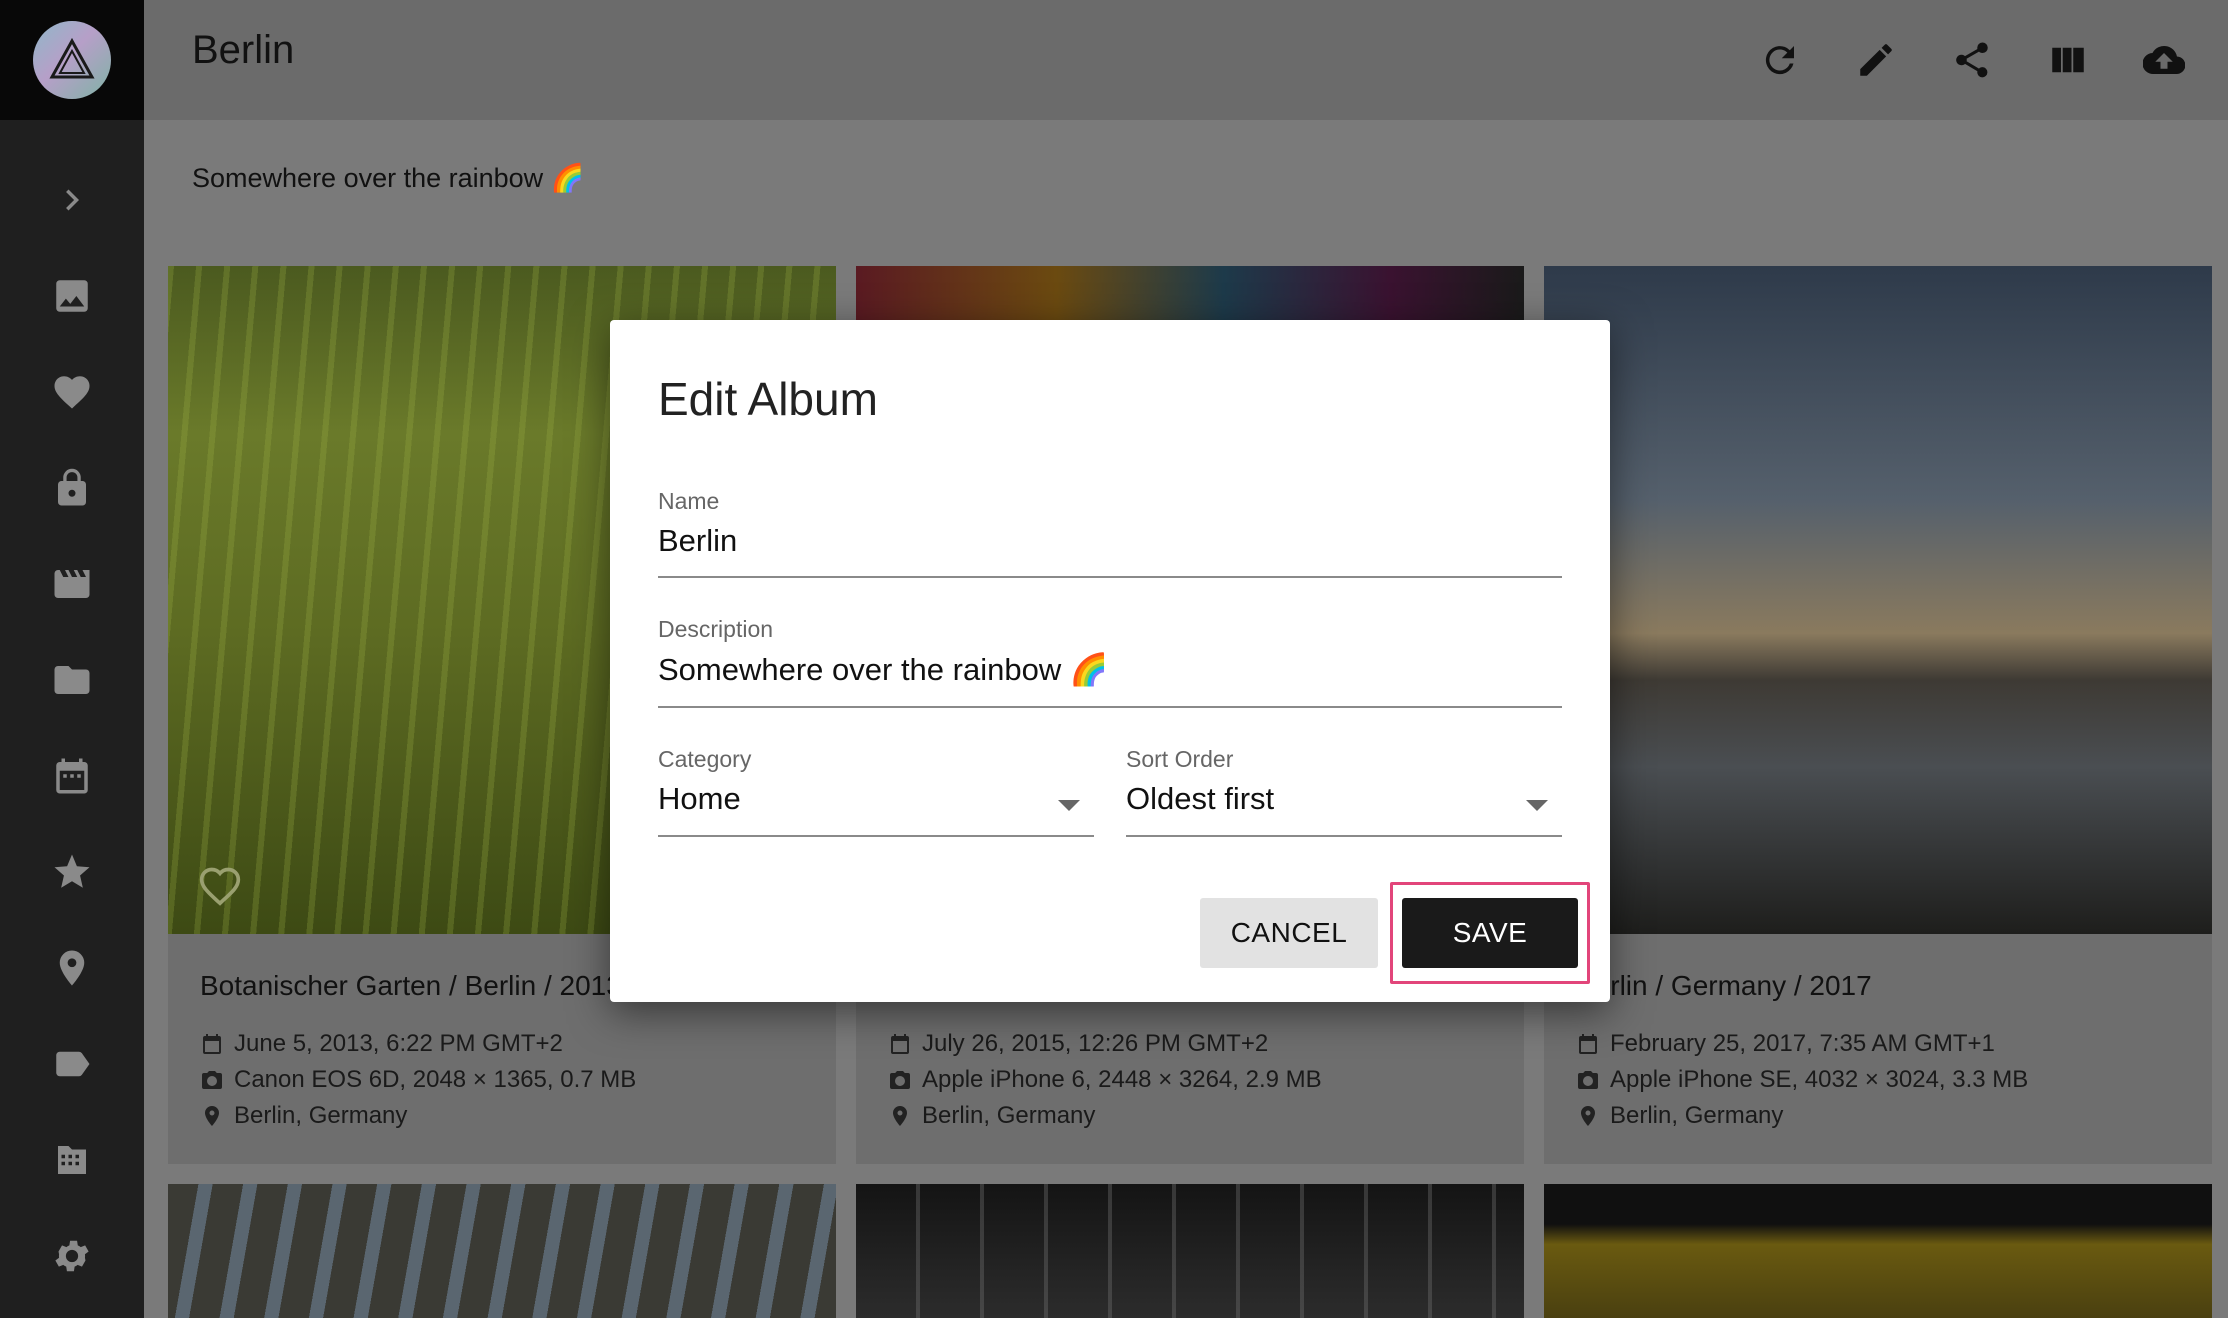  I want to click on sidebar-item-calendar, so click(72, 776).